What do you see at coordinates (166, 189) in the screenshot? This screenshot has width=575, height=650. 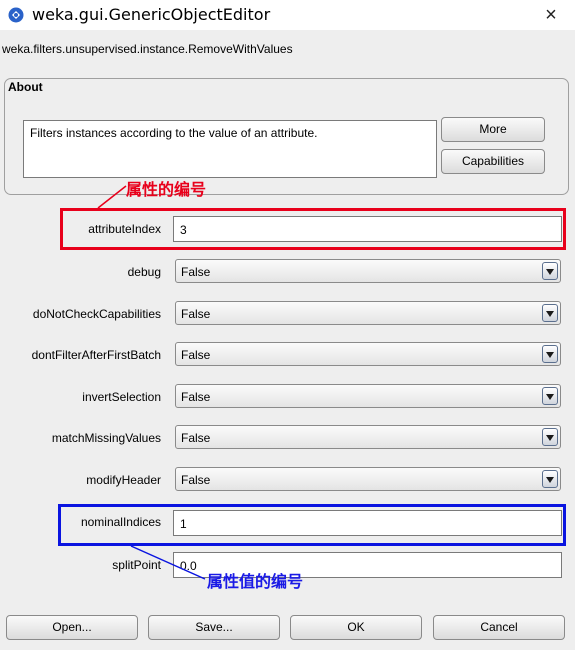 I see `attribute-index-annotation: 属性的编号` at bounding box center [166, 189].